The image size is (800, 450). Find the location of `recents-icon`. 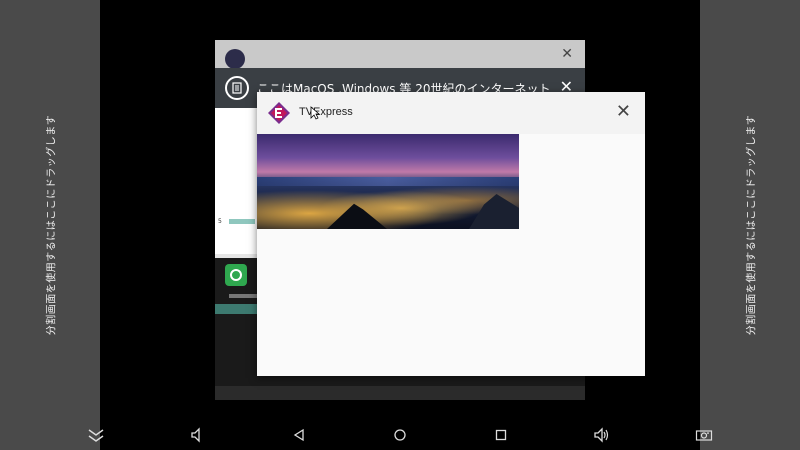

recents-icon is located at coordinates (501, 435).